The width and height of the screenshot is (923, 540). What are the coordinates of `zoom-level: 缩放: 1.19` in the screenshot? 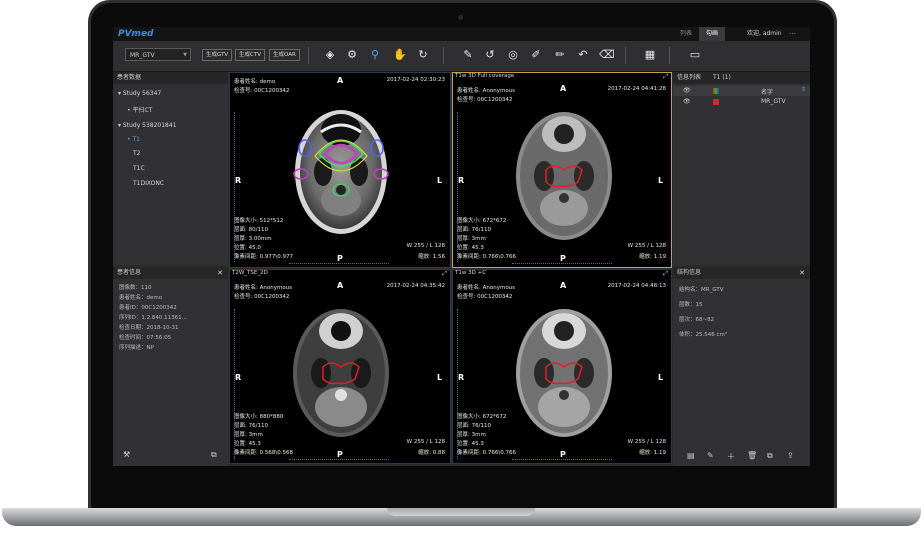 It's located at (652, 257).